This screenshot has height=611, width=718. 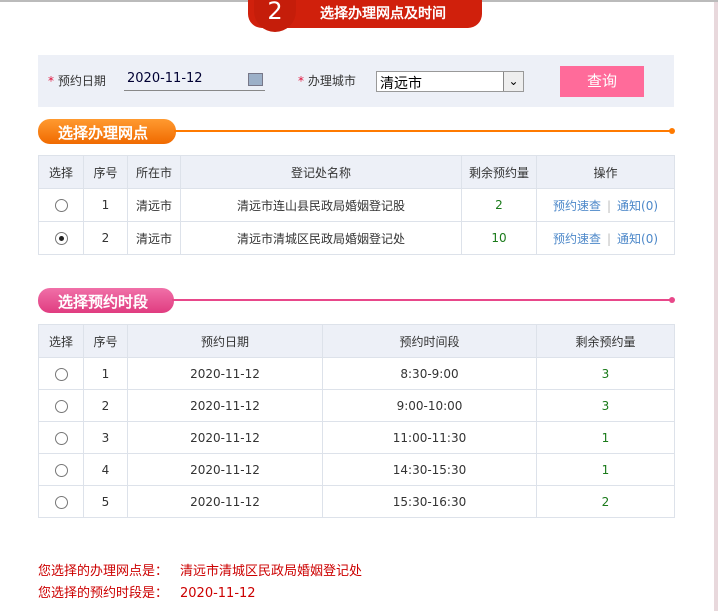 I want to click on row-time: 11:00-11:30, so click(x=429, y=437).